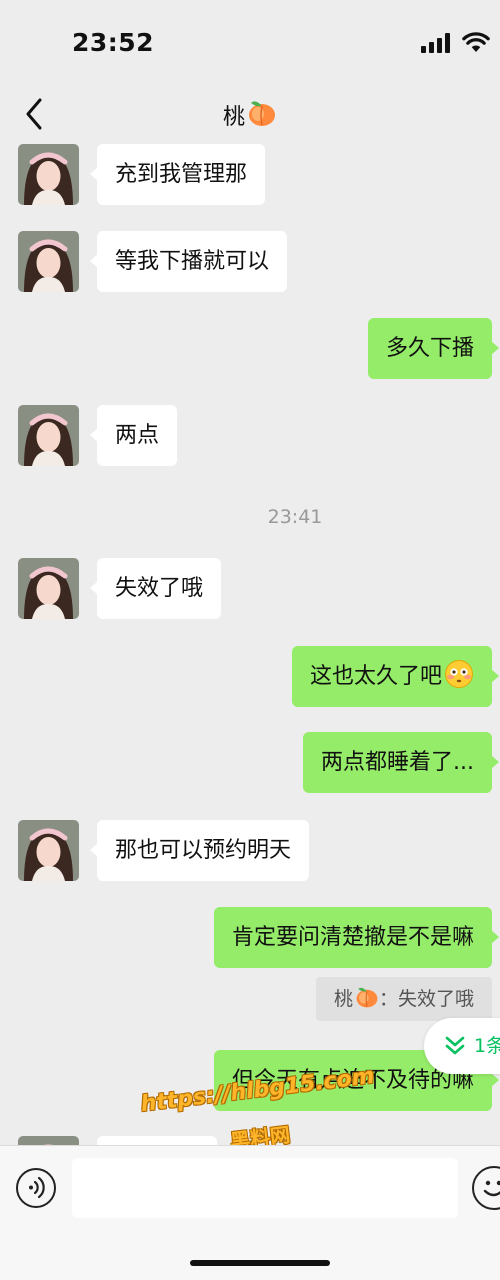 The image size is (500, 1280). Describe the element at coordinates (476, 42) in the screenshot. I see `wifi-icon` at that location.